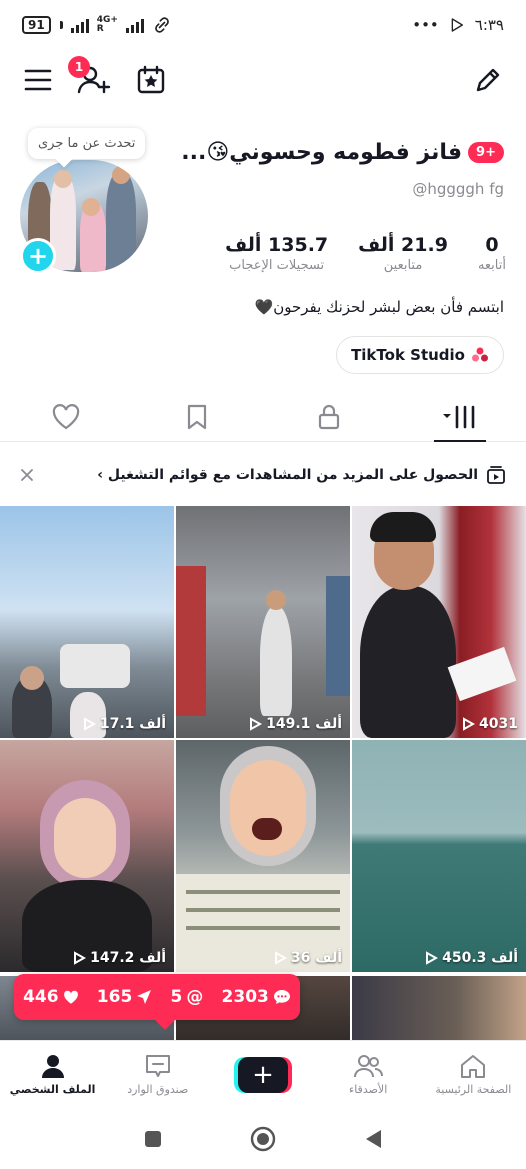  I want to click on nav-profile: الملف الشخصي, so click(53, 1074).